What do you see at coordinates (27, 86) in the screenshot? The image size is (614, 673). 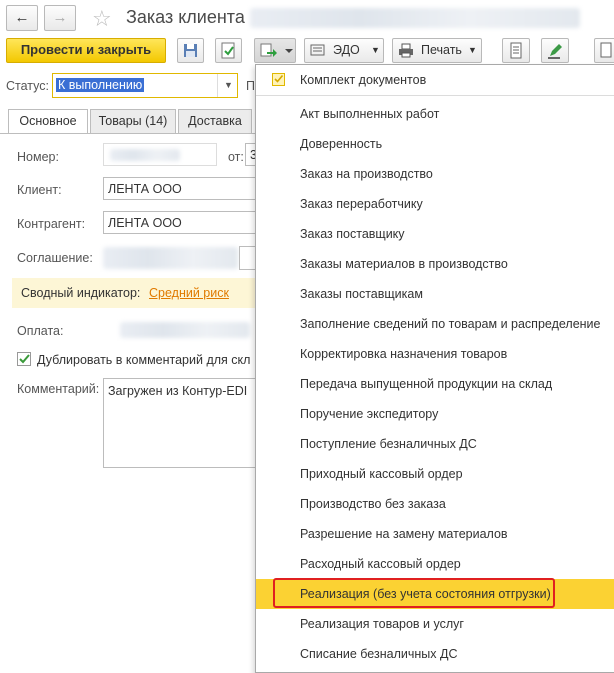 I see `status-label: Статус:` at bounding box center [27, 86].